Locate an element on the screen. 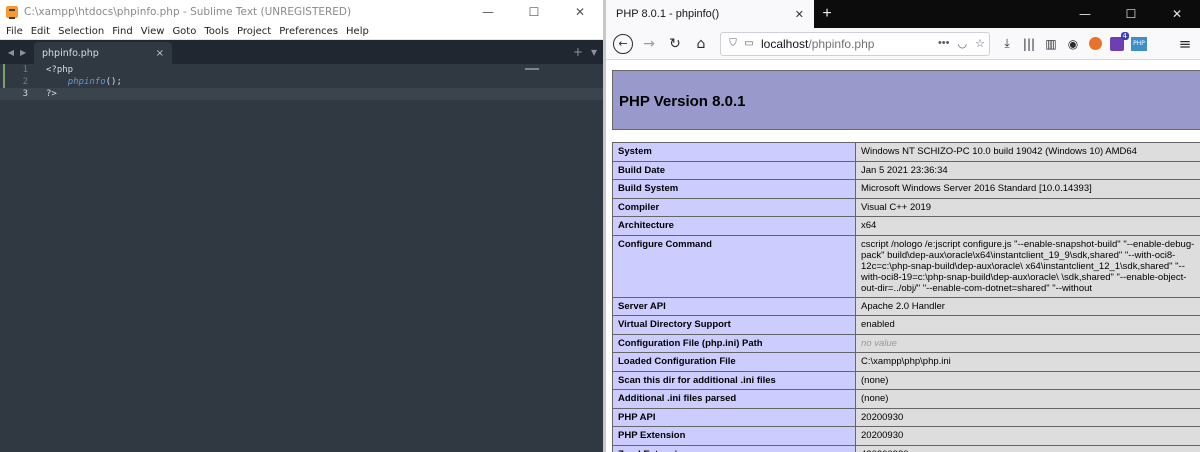 The image size is (1200, 452). extension-php-label: PHP is located at coordinates (1139, 43).